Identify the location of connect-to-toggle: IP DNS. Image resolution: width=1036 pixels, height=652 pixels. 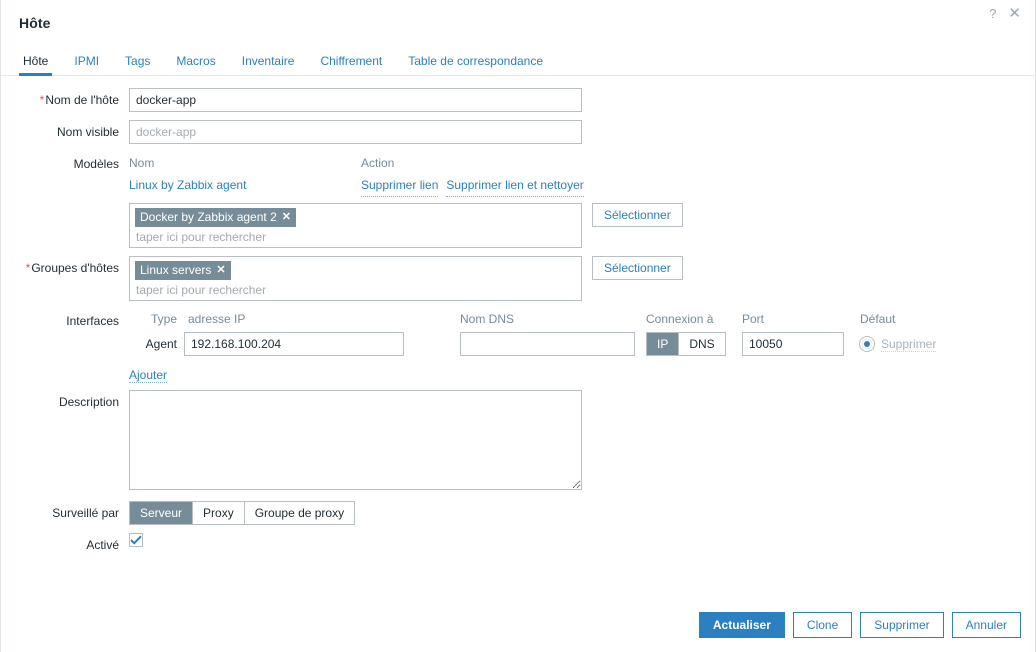
(686, 344).